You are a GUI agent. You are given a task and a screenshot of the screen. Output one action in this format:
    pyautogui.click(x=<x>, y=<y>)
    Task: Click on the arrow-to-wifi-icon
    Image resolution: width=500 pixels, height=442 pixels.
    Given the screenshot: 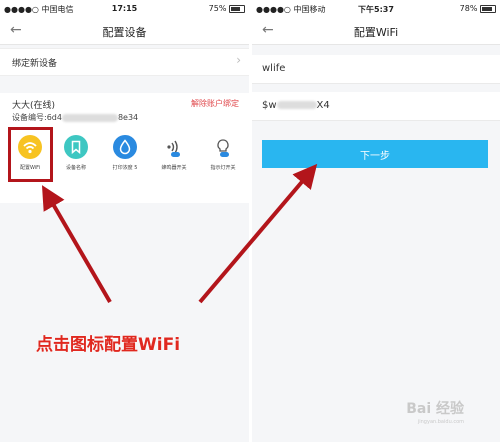 What is the action you would take?
    pyautogui.click(x=76, y=244)
    